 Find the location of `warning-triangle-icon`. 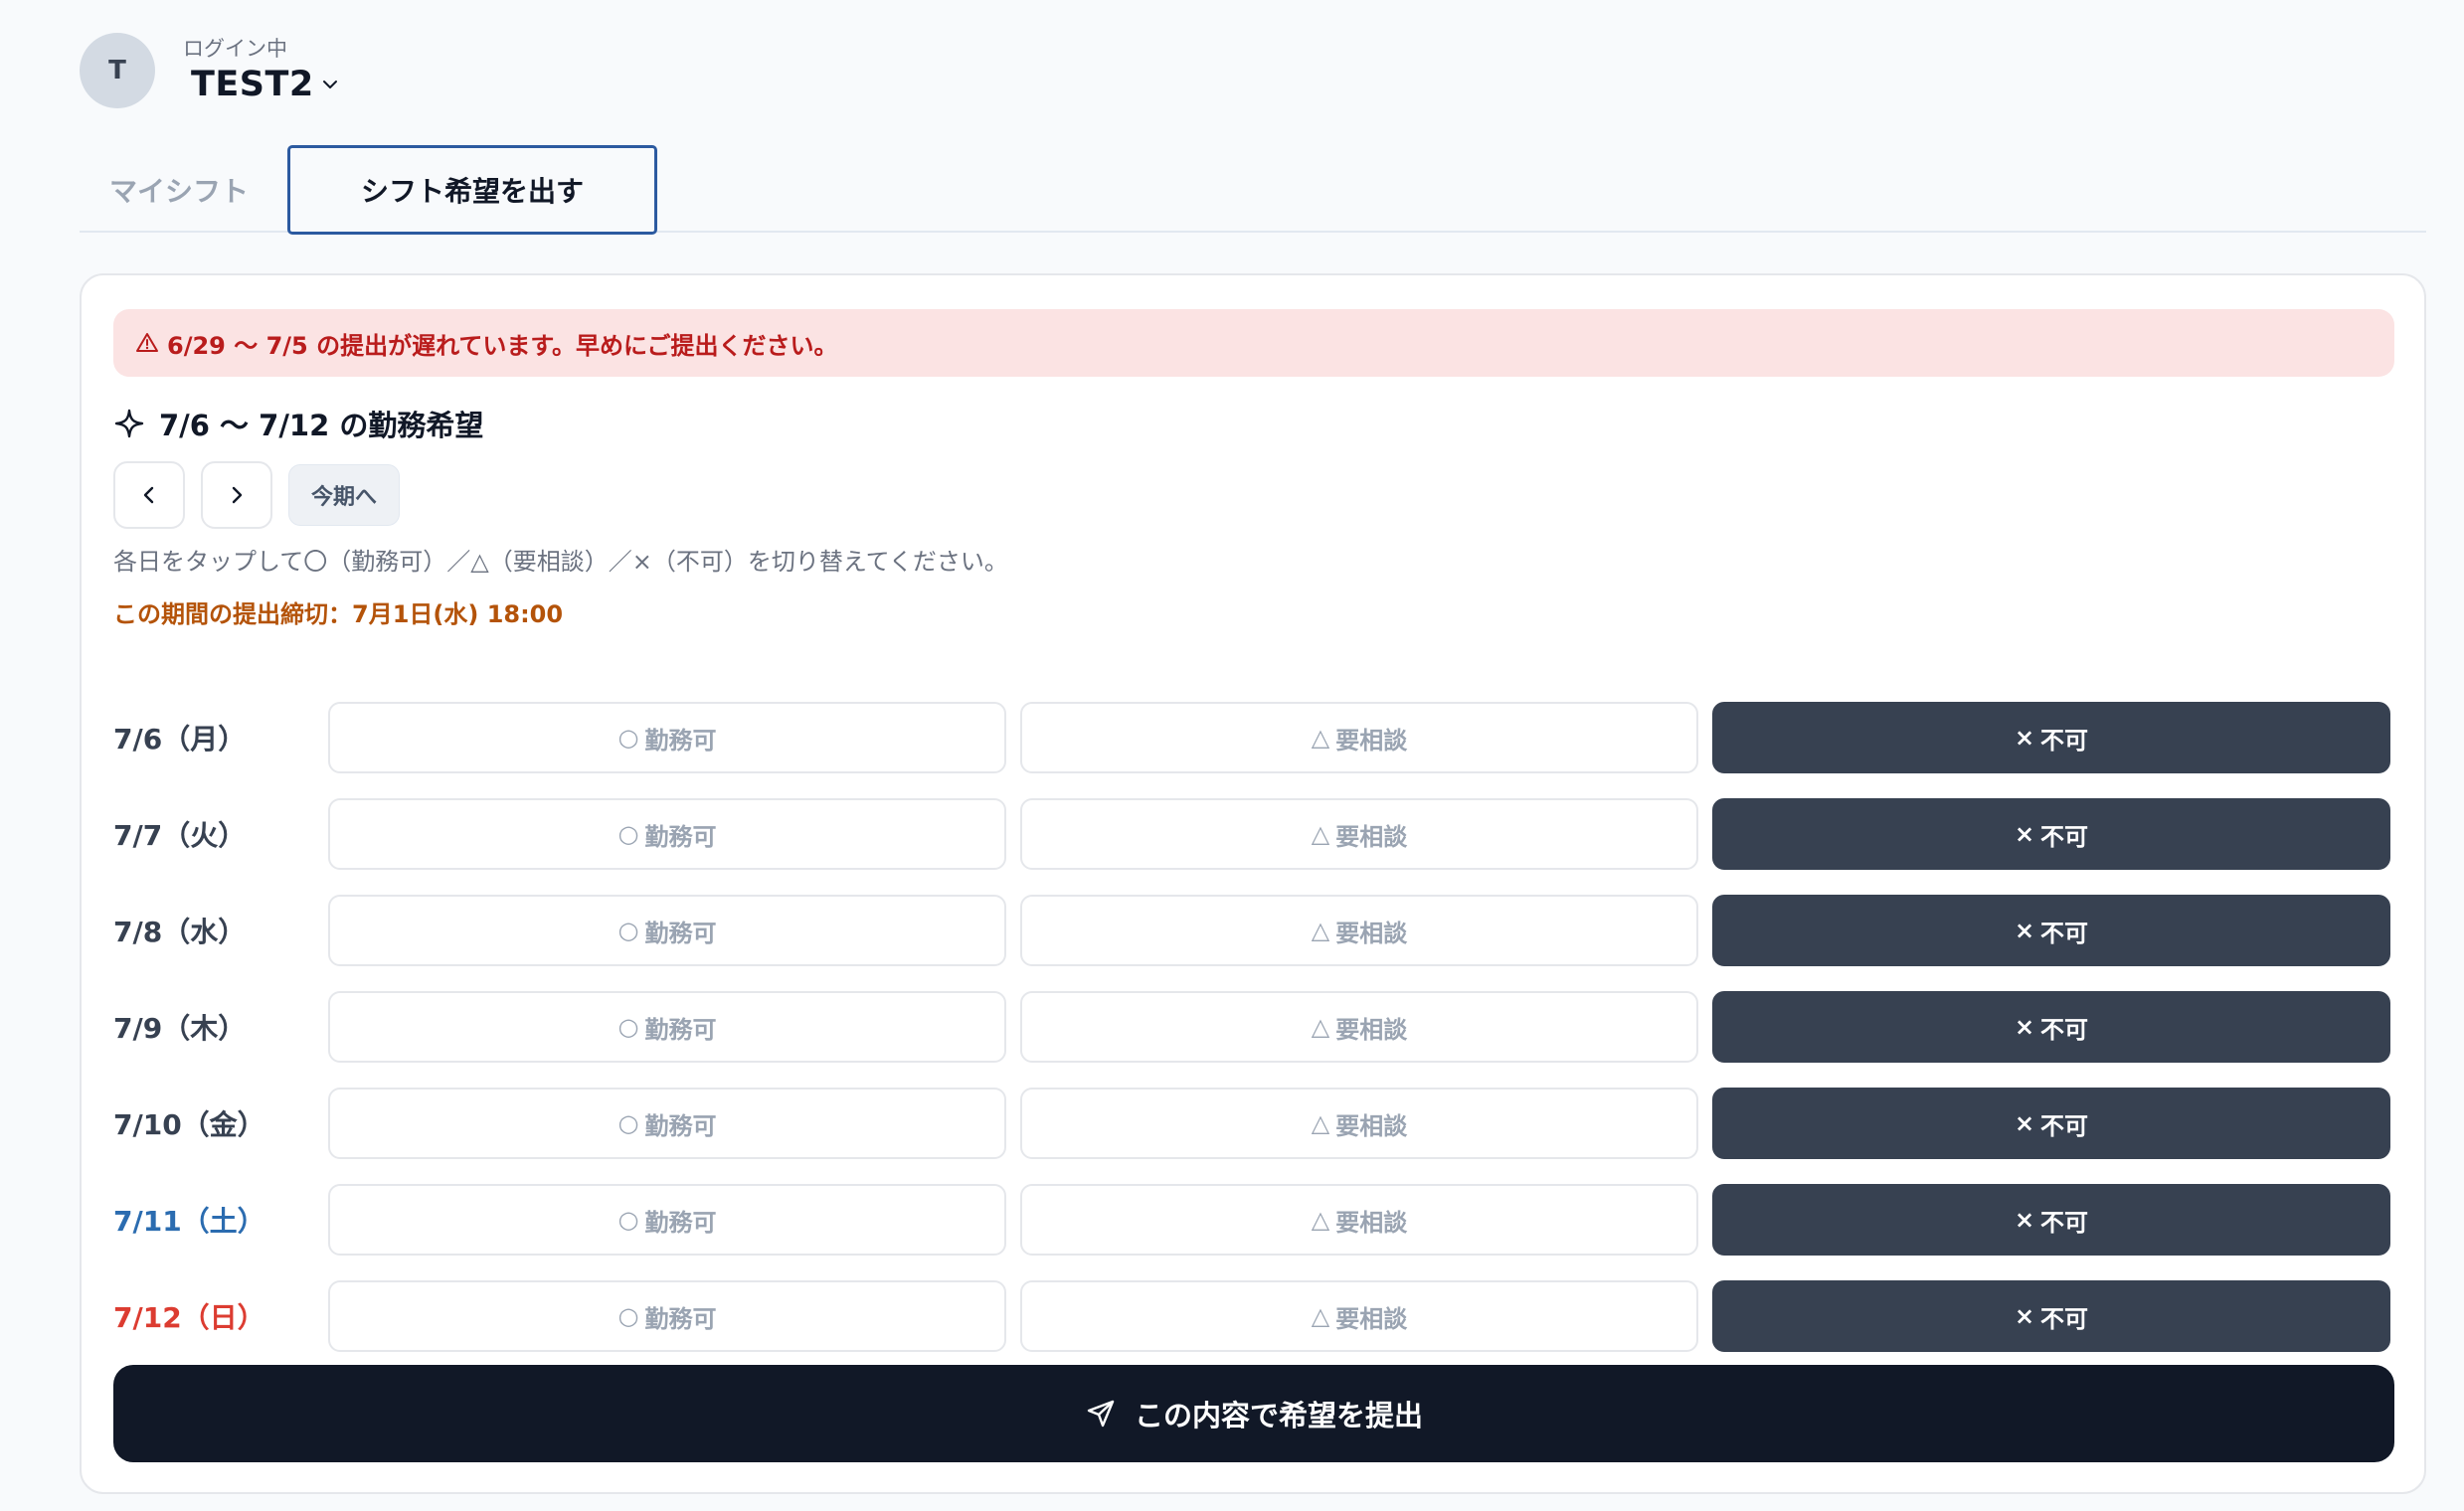

warning-triangle-icon is located at coordinates (147, 342).